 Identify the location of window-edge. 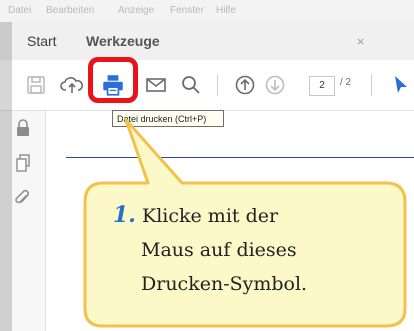
(6, 176).